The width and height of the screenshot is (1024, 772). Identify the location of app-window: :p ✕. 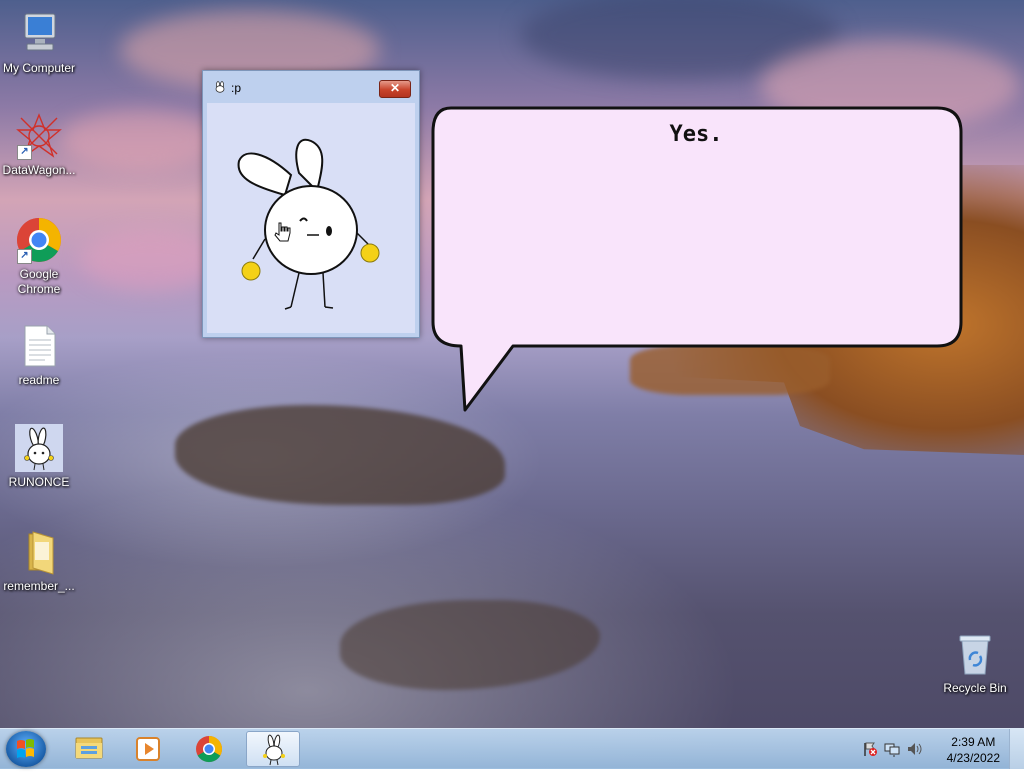
(311, 204).